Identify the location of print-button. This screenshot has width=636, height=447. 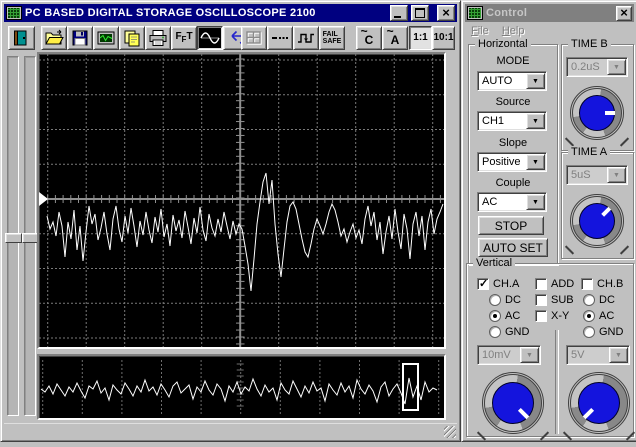
(158, 38).